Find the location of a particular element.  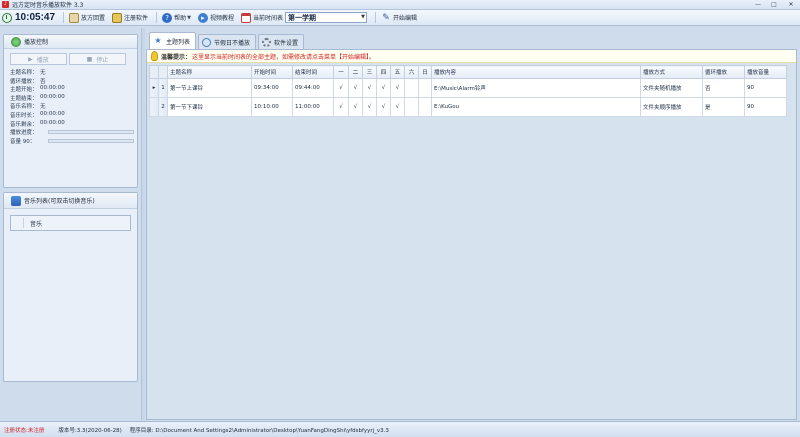

gear-icon is located at coordinates (267, 42).